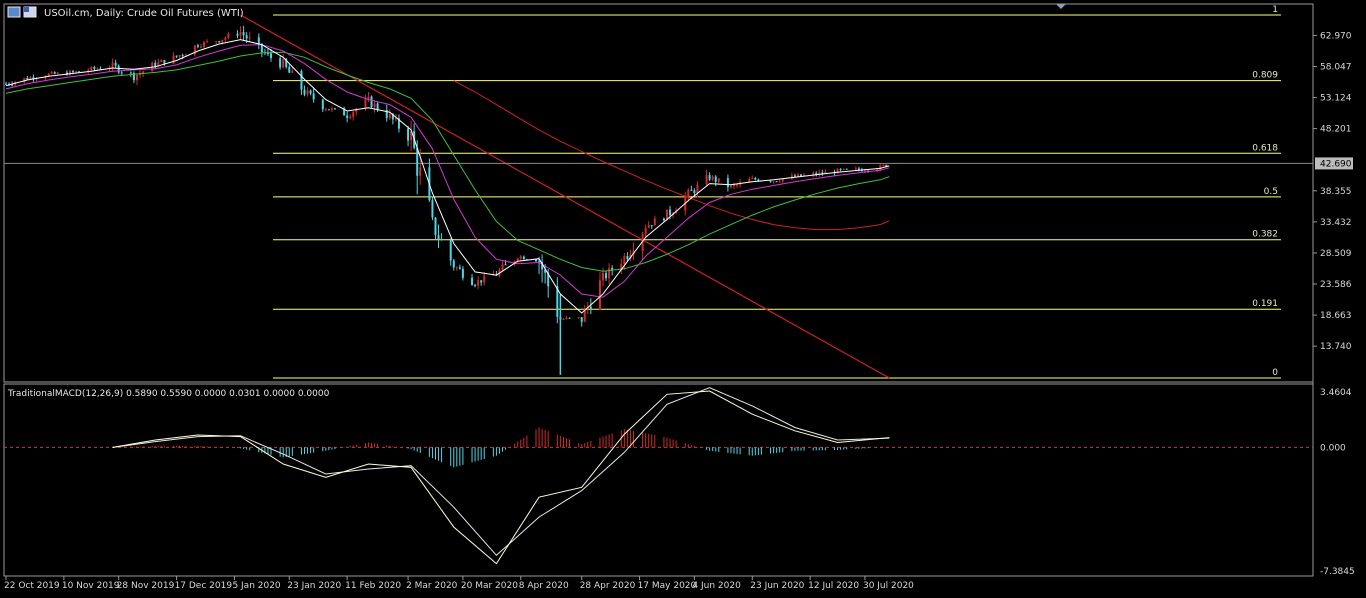 The height and width of the screenshot is (598, 1366). Describe the element at coordinates (14, 12) in the screenshot. I see `chart-window-icon` at that location.